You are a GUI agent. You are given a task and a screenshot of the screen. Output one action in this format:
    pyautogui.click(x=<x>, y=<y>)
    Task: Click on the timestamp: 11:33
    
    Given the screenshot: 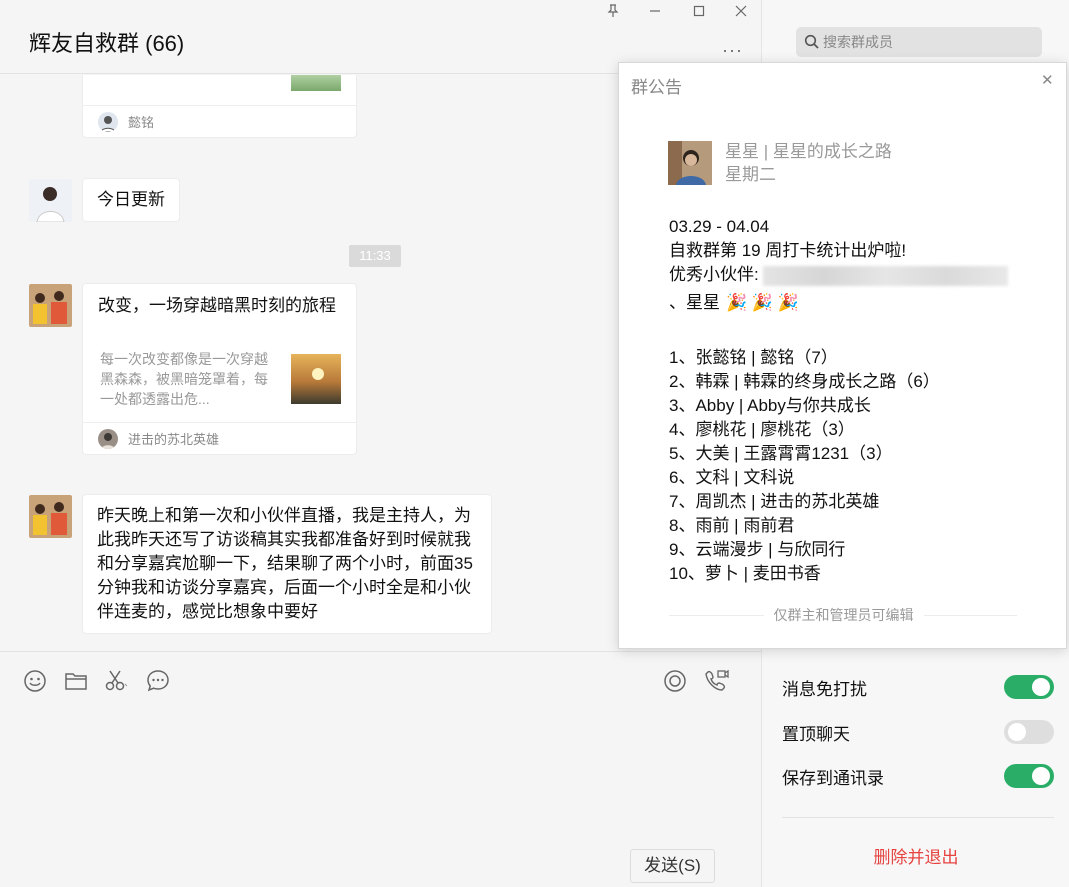 What is the action you would take?
    pyautogui.click(x=375, y=256)
    